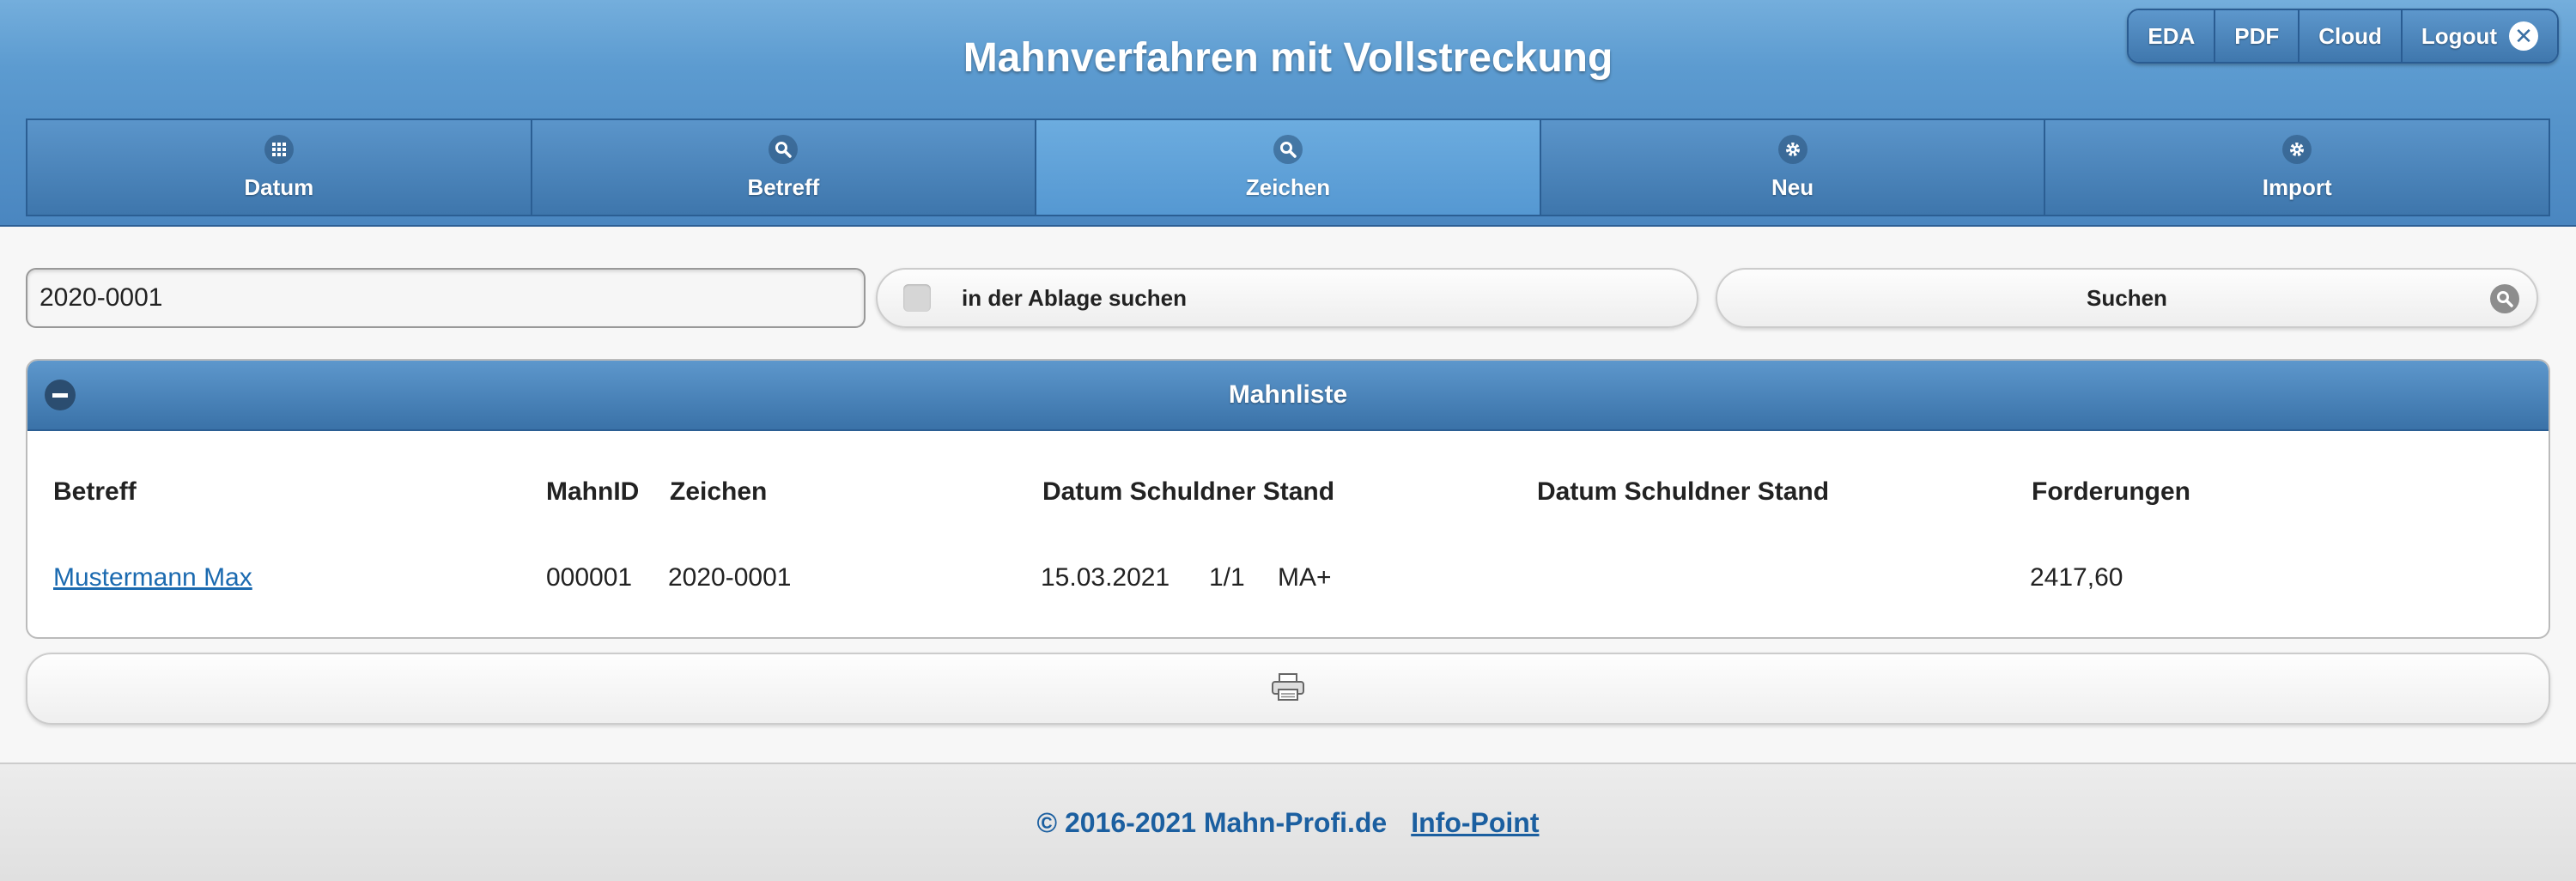 This screenshot has height=881, width=2576. Describe the element at coordinates (1074, 297) in the screenshot. I see `archive-label: in der Ablage suchen` at that location.